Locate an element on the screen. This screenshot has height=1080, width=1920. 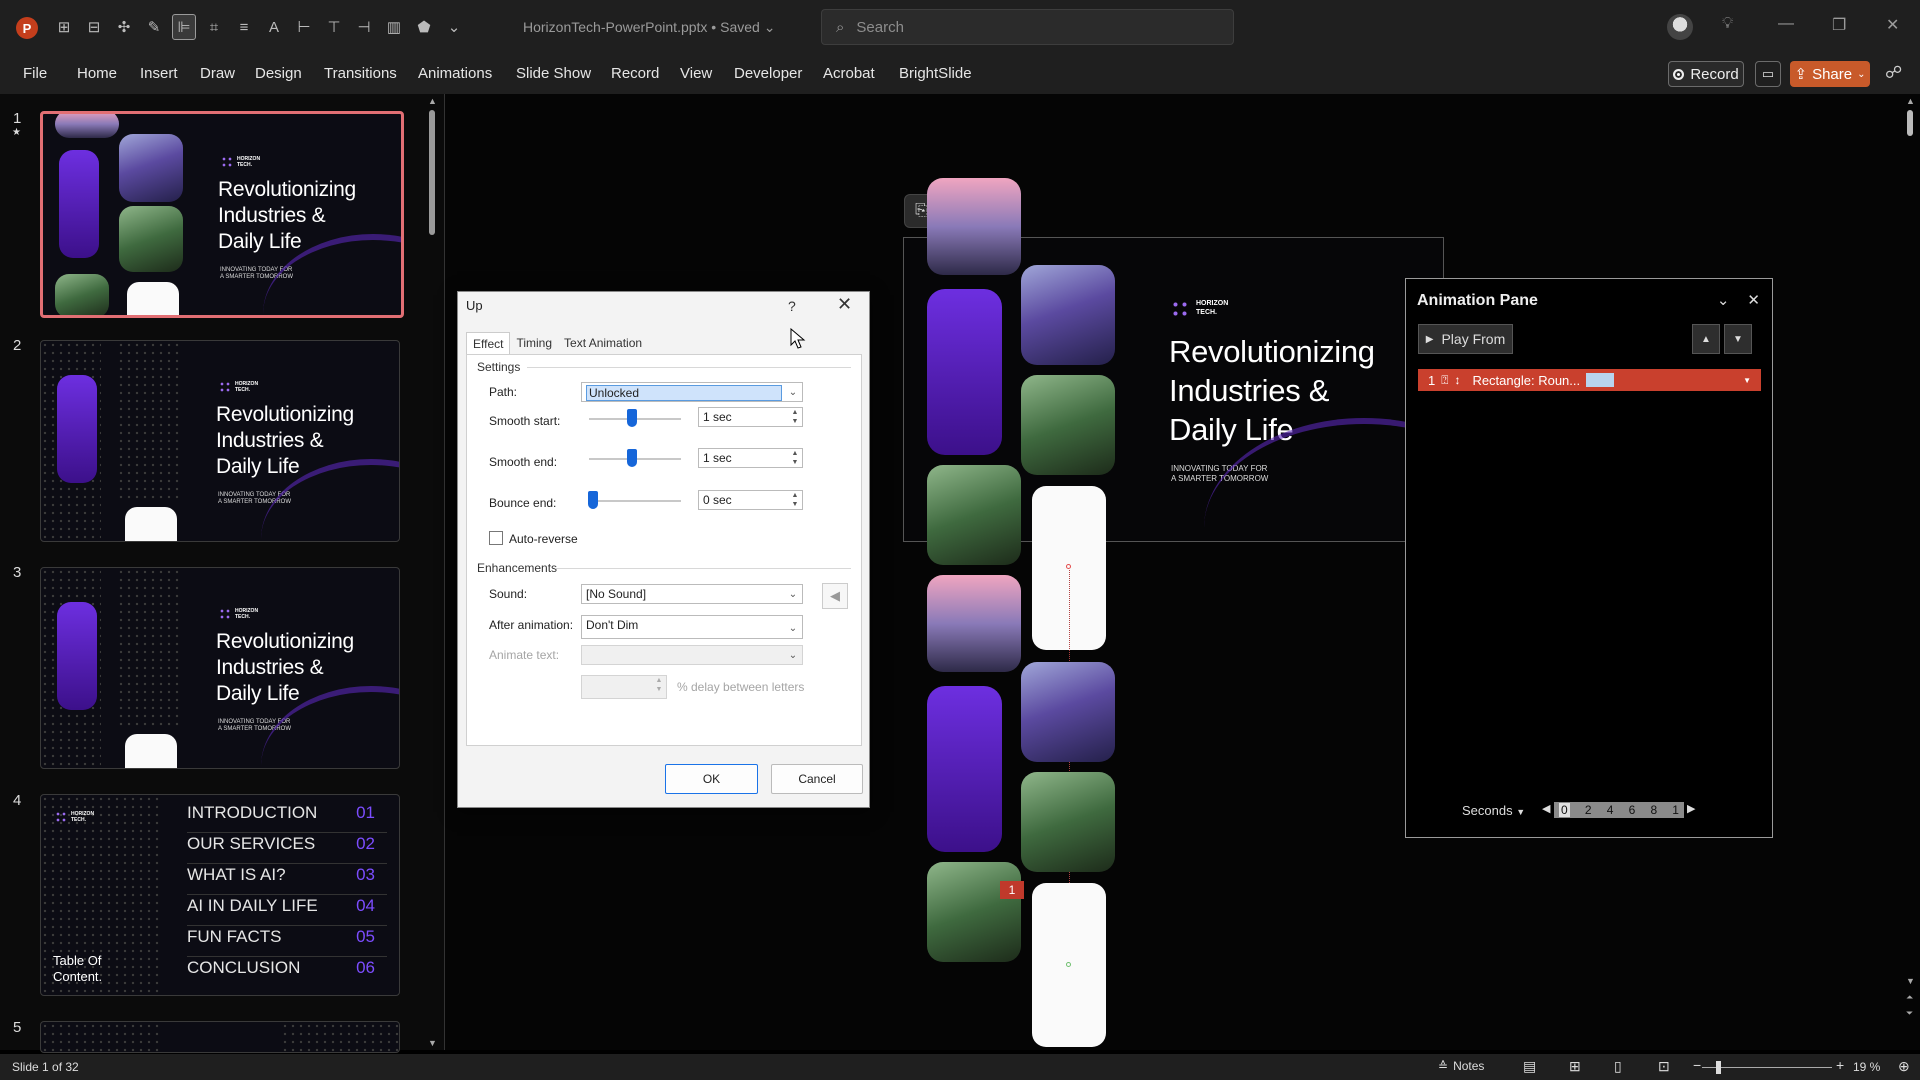
move-up-button: ▲ is located at coordinates (1706, 339).